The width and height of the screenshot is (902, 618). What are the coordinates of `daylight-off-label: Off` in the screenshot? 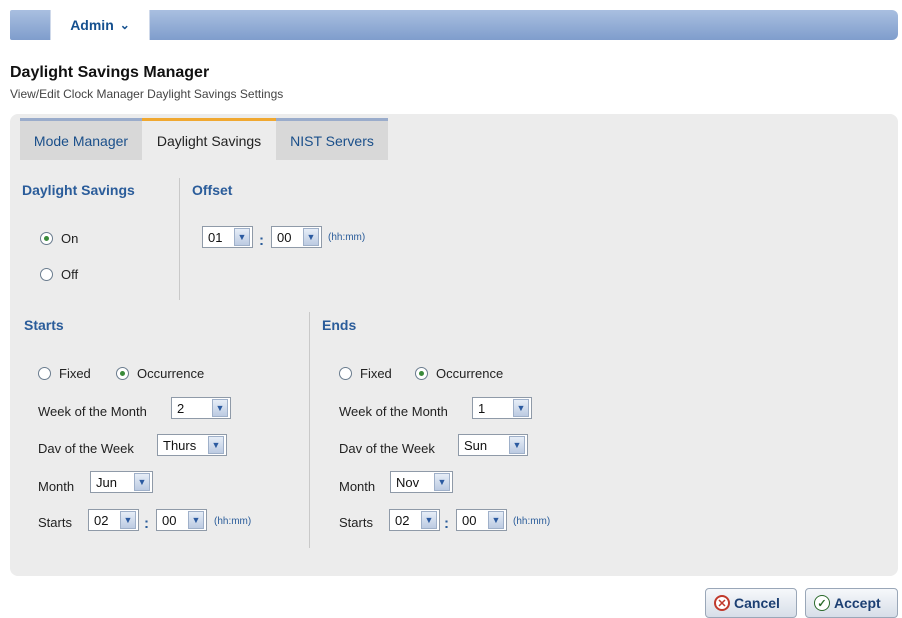 It's located at (70, 274).